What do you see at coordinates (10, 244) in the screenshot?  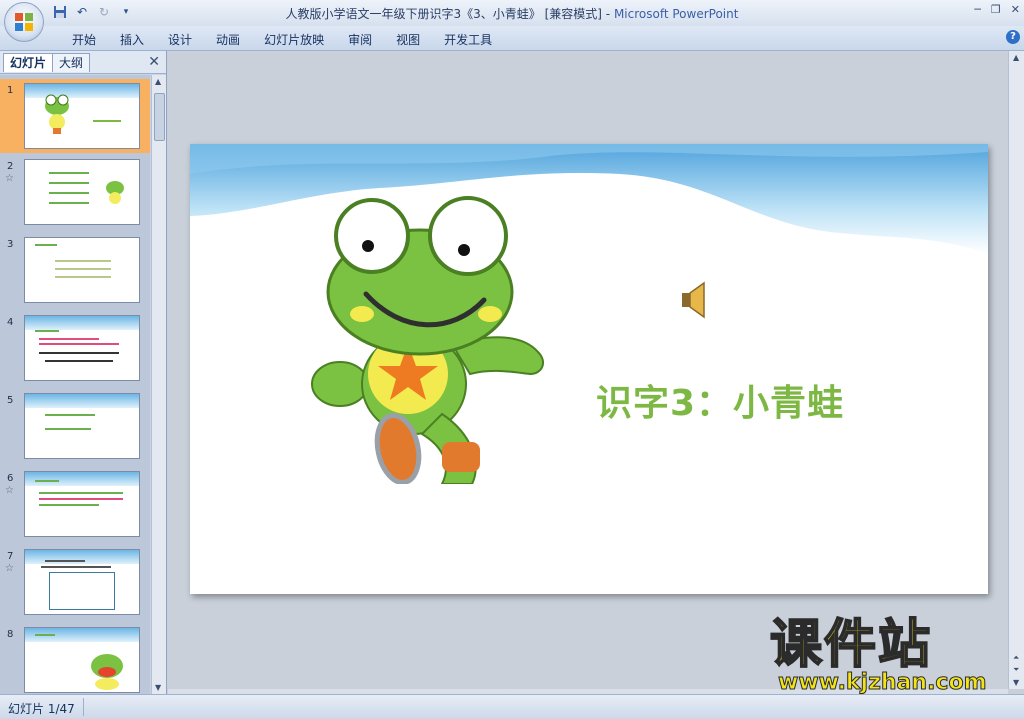 I see `slide-number: 3` at bounding box center [10, 244].